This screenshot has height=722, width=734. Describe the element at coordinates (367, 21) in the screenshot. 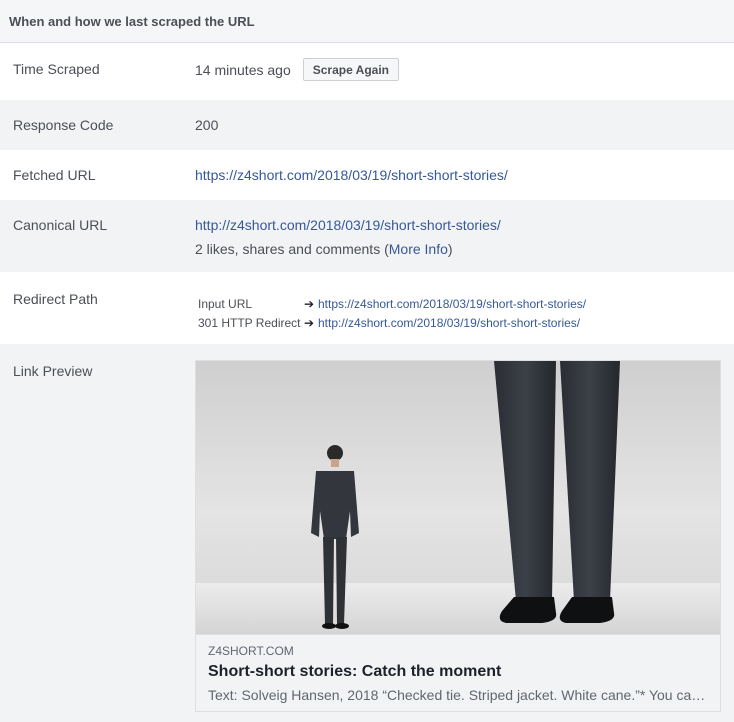

I see `section-header: When and how we last scraped the URL` at that location.